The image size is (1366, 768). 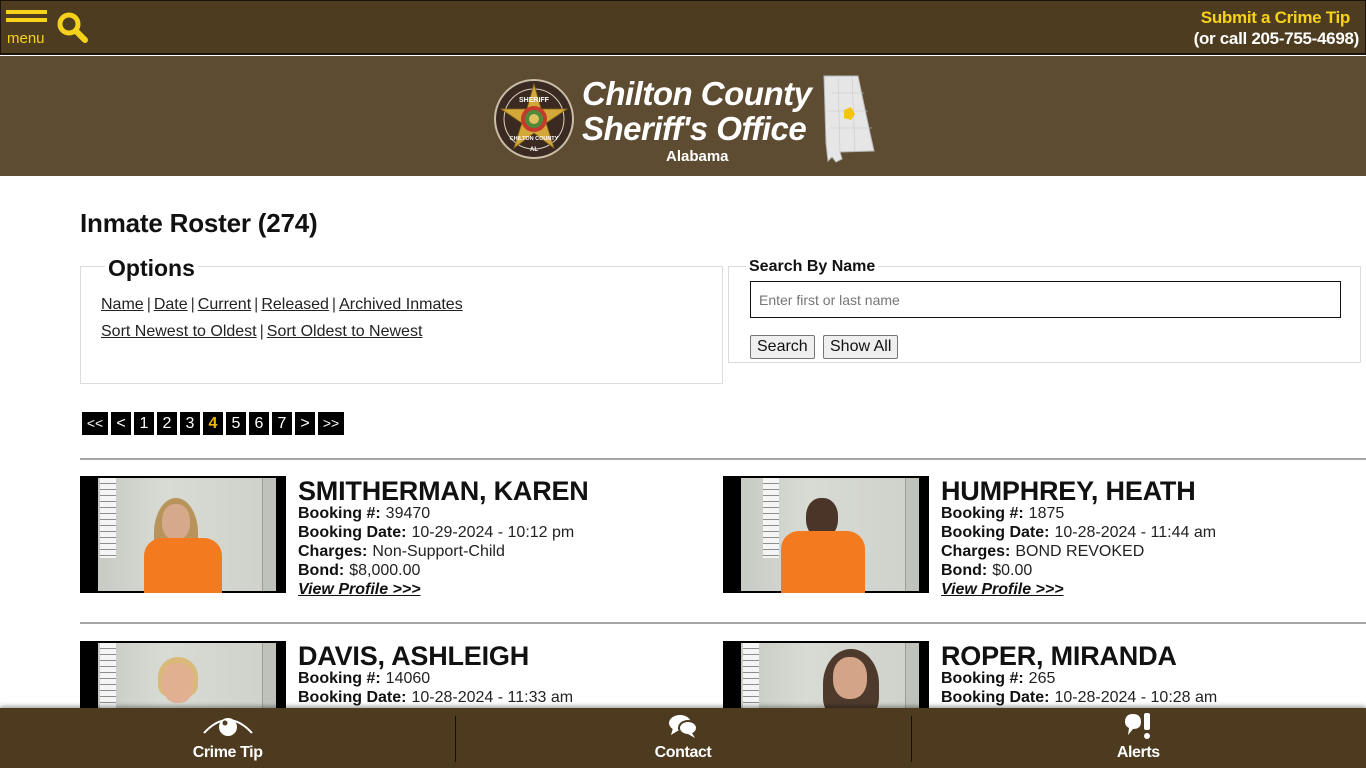 I want to click on filter-current-link: Current, so click(x=224, y=304).